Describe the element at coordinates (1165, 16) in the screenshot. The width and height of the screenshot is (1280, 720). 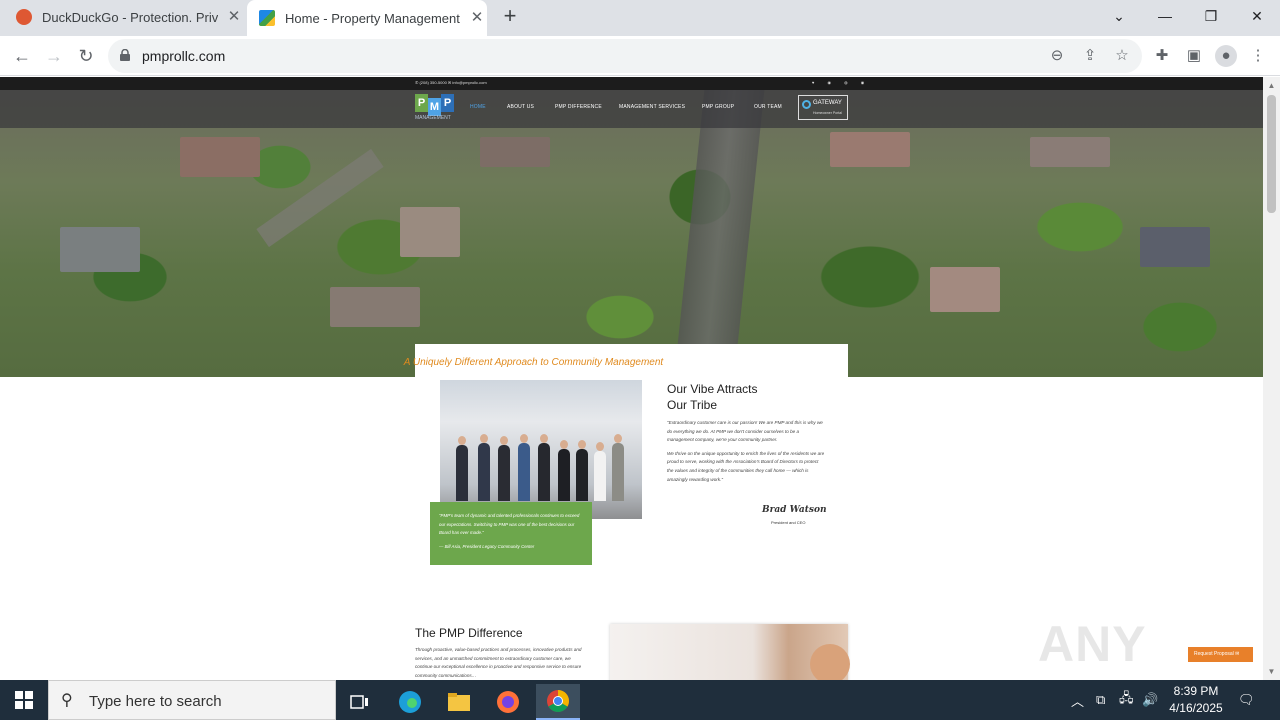
I see `minimize-button: —` at that location.